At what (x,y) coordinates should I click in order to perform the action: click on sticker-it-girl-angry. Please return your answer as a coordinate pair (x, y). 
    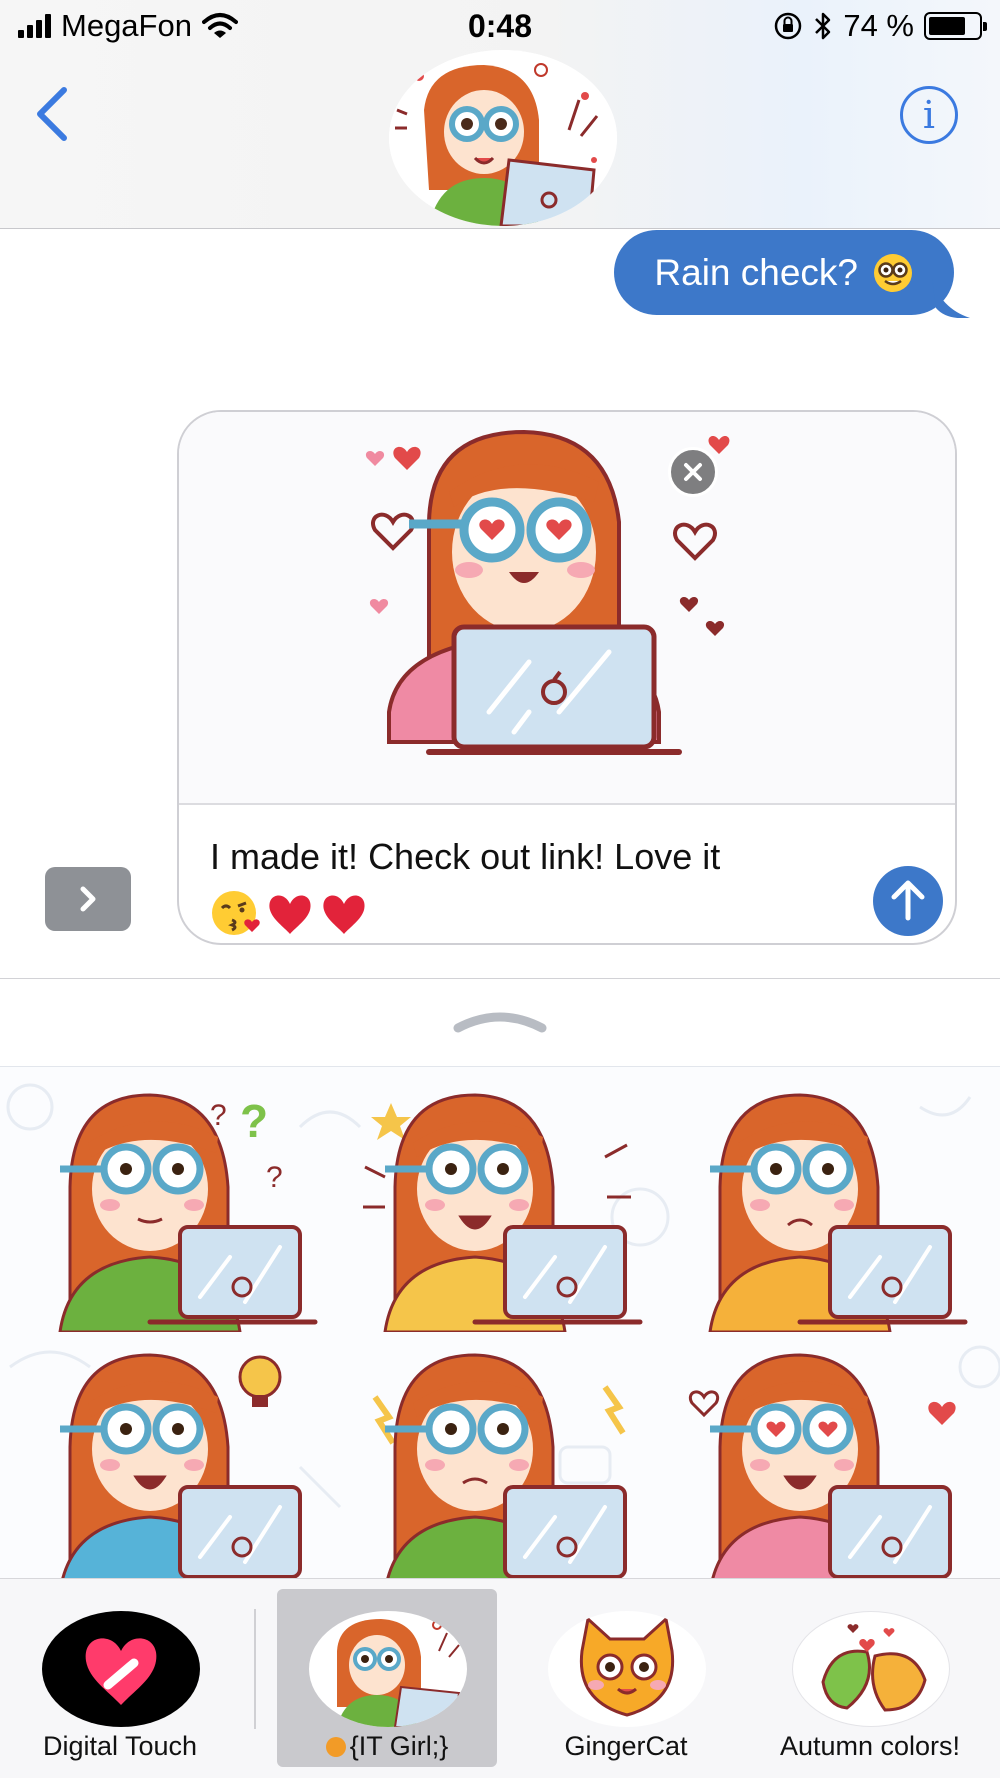
    Looking at the image, I should click on (500, 1457).